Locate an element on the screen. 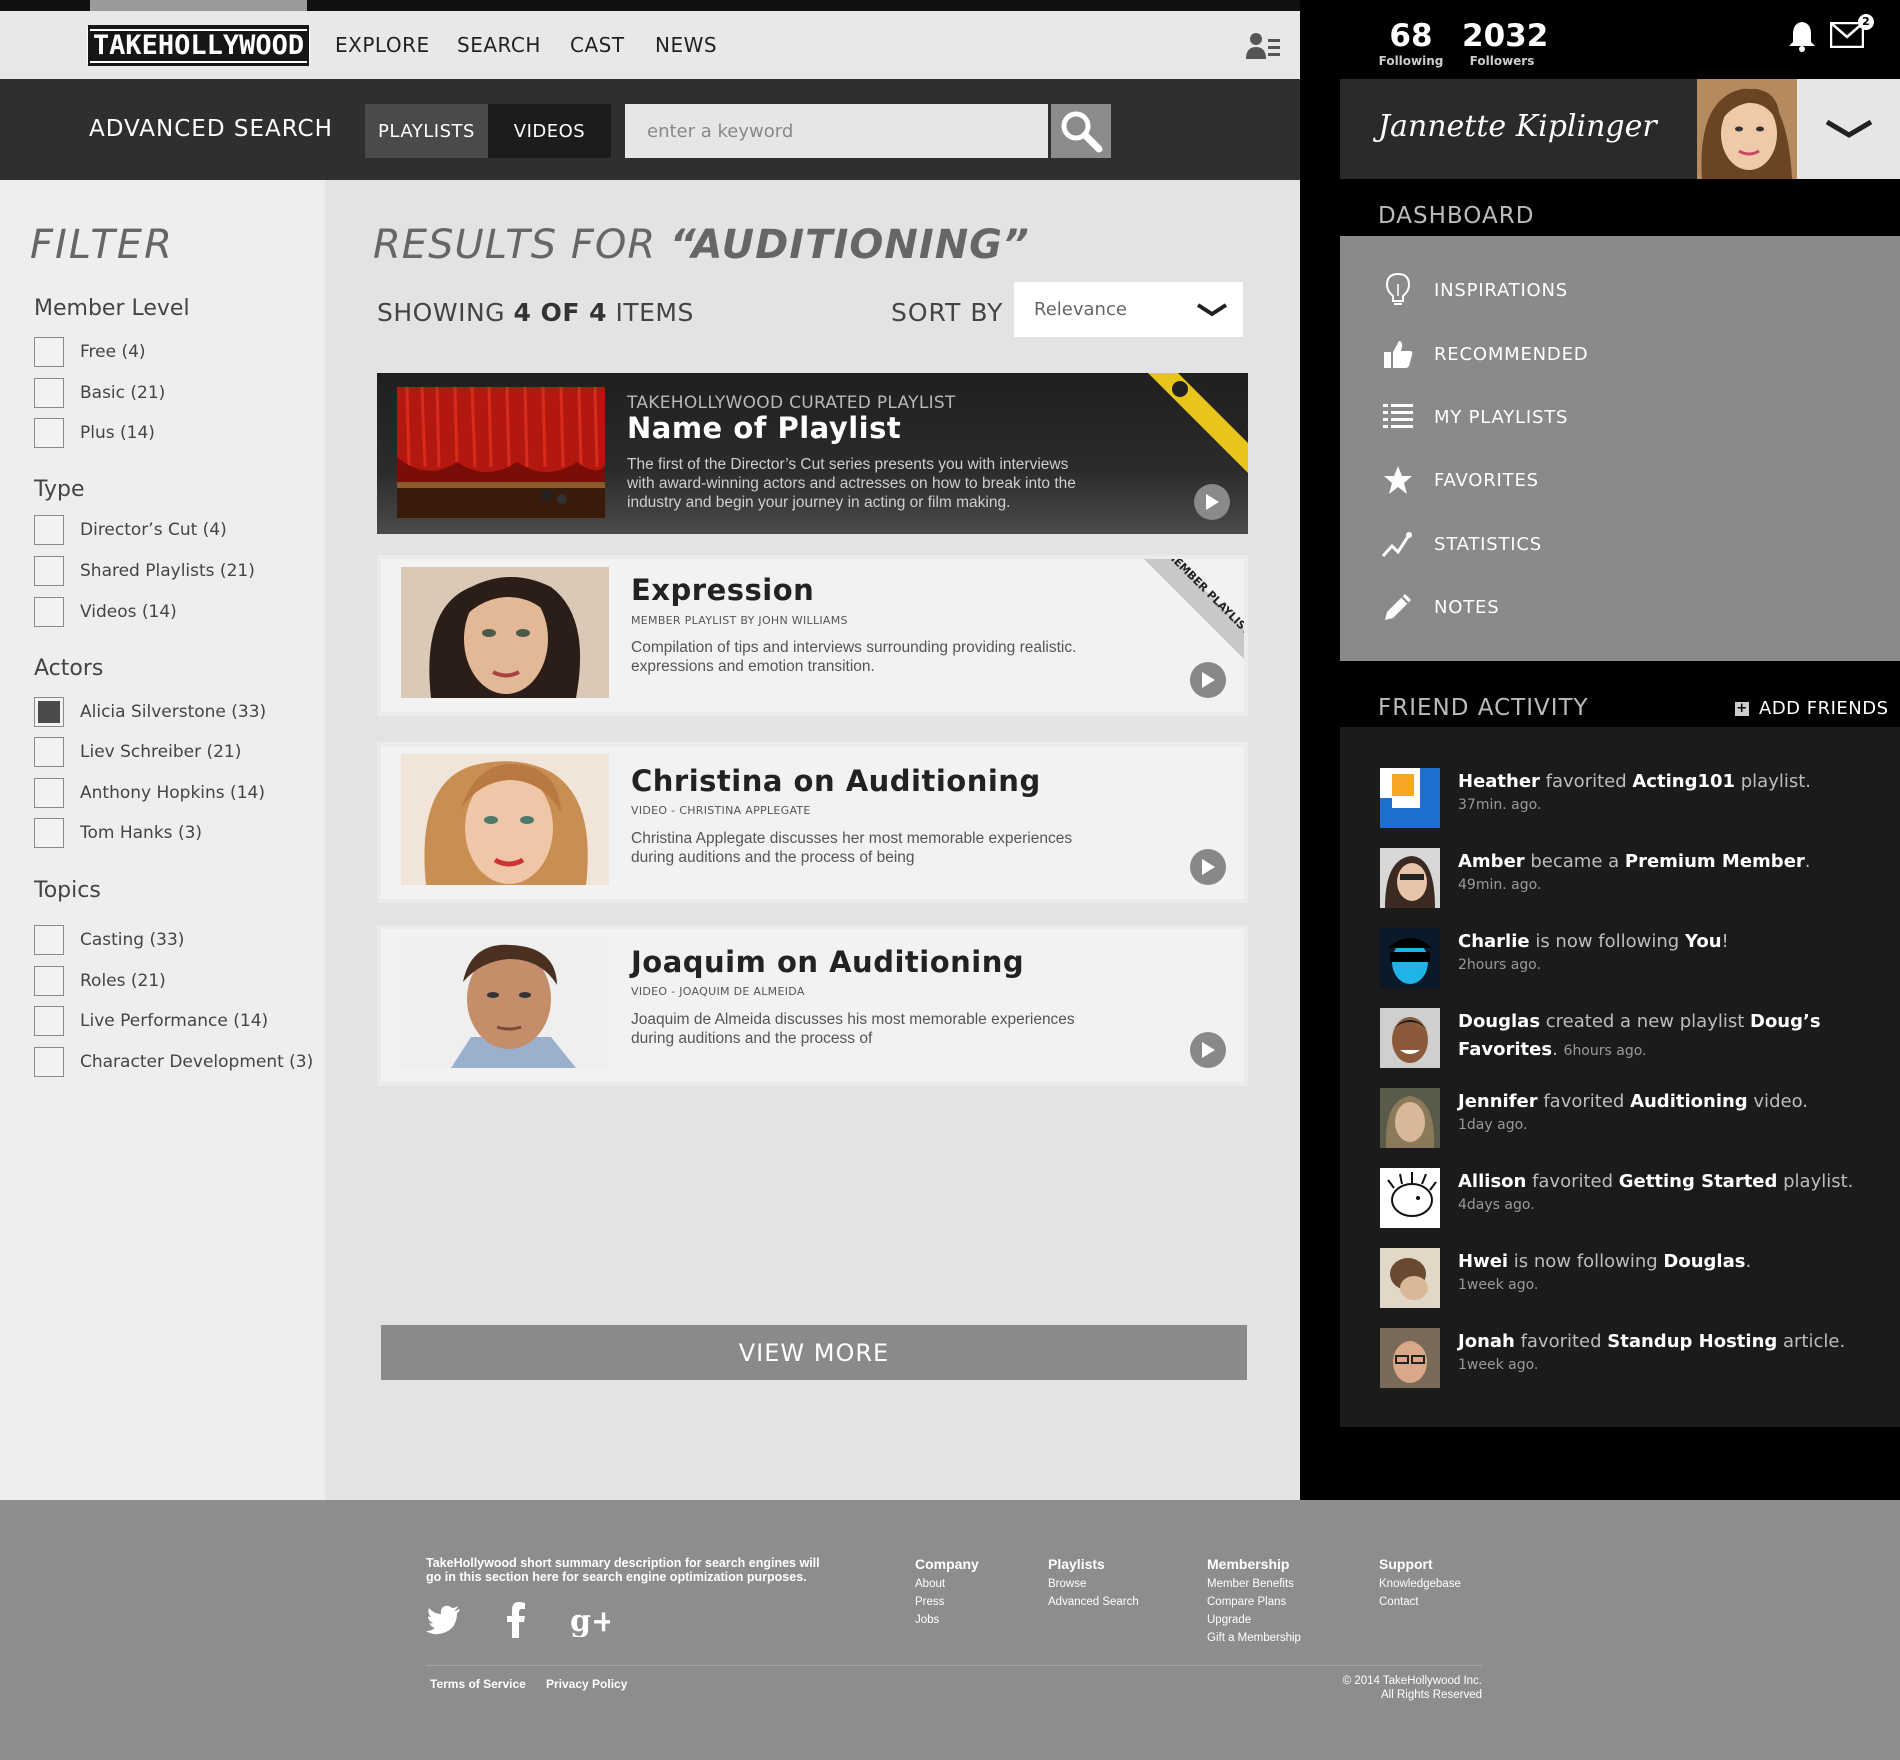 Image resolution: width=1900 pixels, height=1760 pixels. activity-target: Douglas is located at coordinates (1704, 1261).